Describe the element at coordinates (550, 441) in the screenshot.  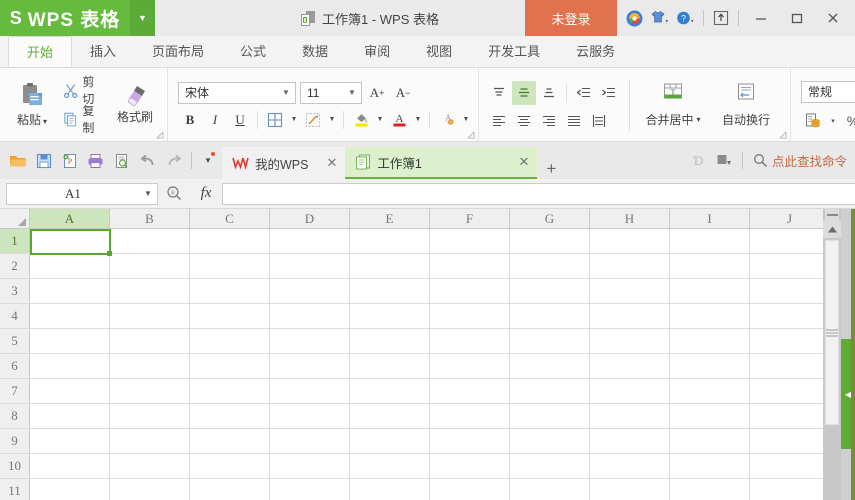
I see `cell-G9` at that location.